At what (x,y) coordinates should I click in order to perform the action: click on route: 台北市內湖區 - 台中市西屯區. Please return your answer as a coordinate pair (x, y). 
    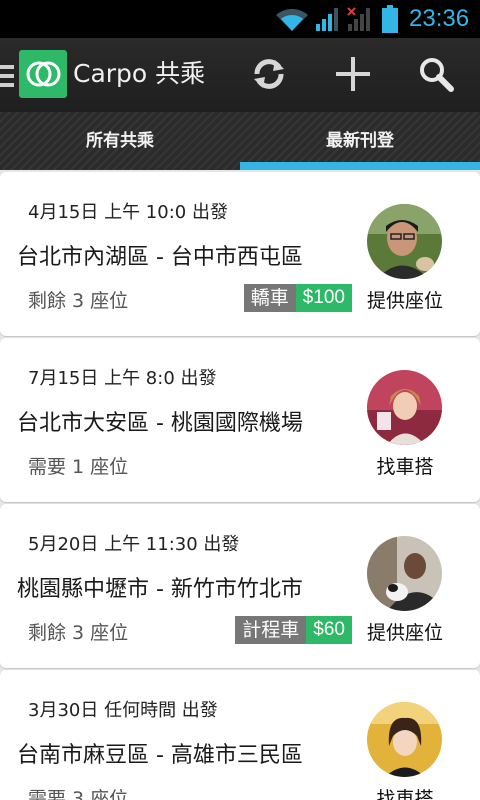
    Looking at the image, I should click on (160, 257).